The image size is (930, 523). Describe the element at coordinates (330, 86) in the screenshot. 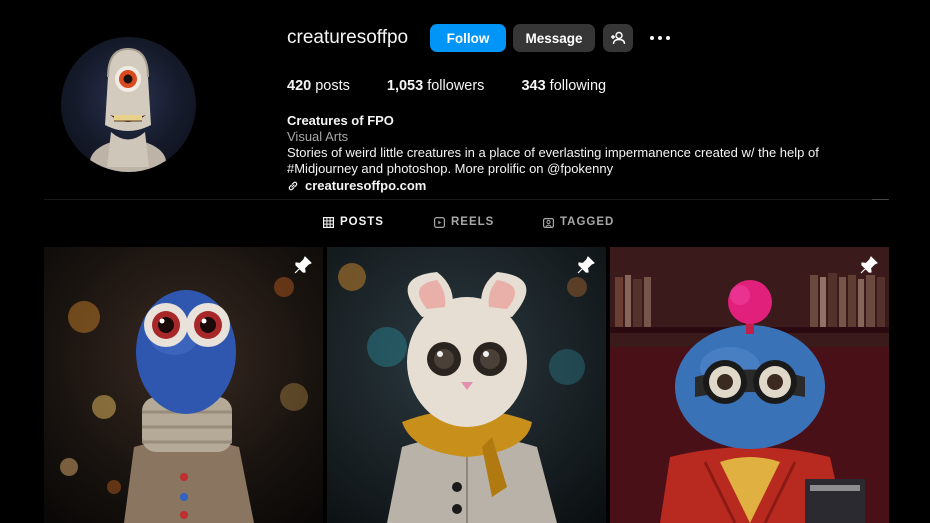

I see `posts-label: posts` at that location.